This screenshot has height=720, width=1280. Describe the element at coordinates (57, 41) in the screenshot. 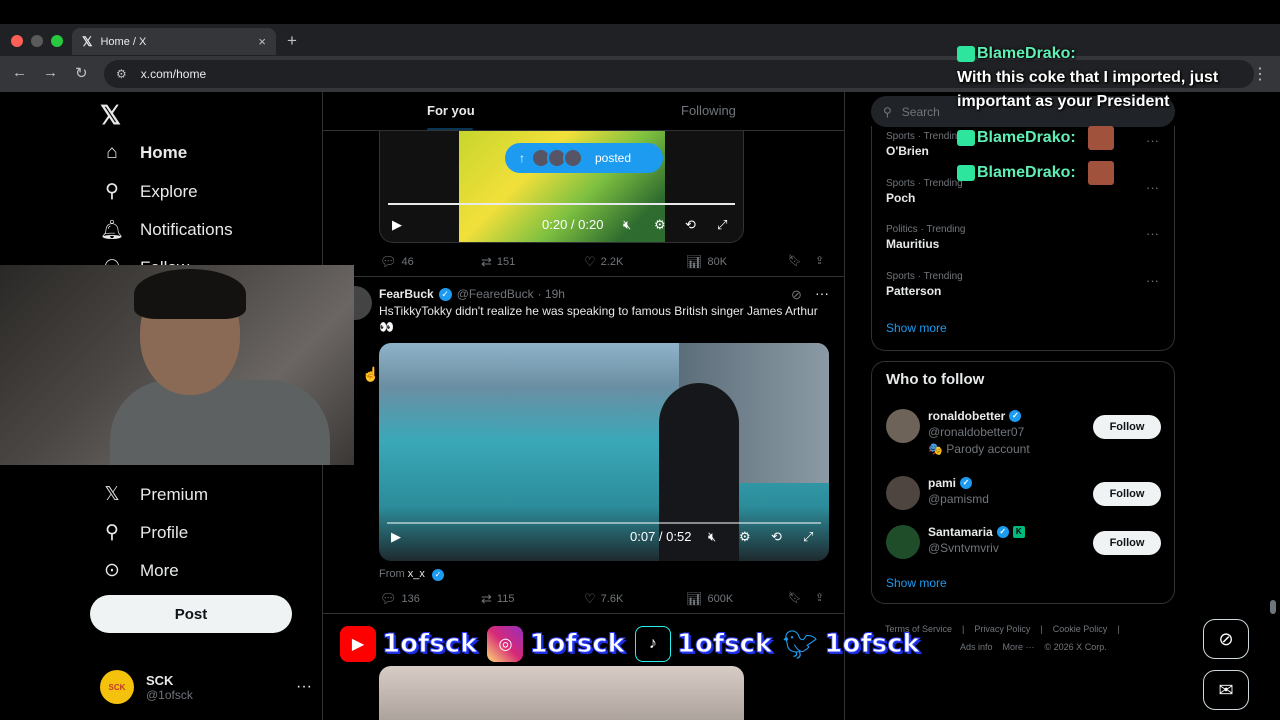

I see `maximize-window-button` at that location.